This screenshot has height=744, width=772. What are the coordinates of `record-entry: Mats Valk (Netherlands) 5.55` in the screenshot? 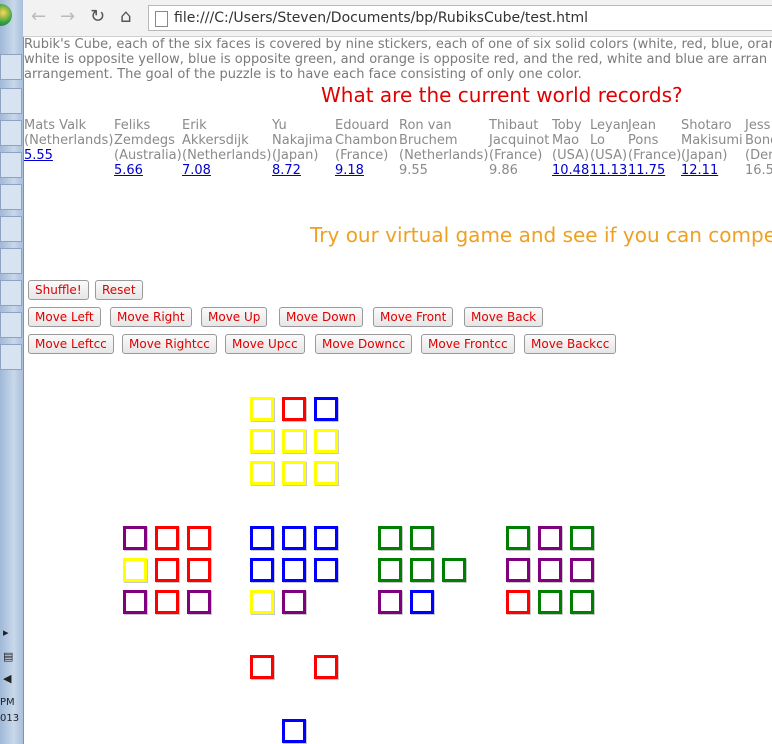 It's located at (68, 140).